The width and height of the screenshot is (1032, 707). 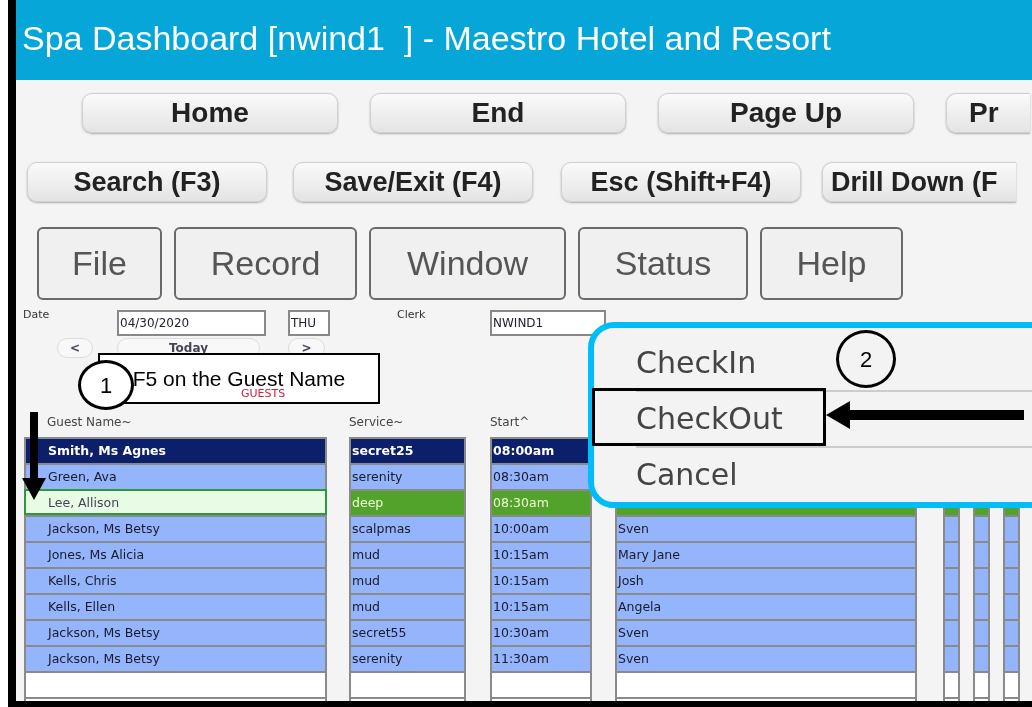 I want to click on menu-button: File, so click(x=99, y=263).